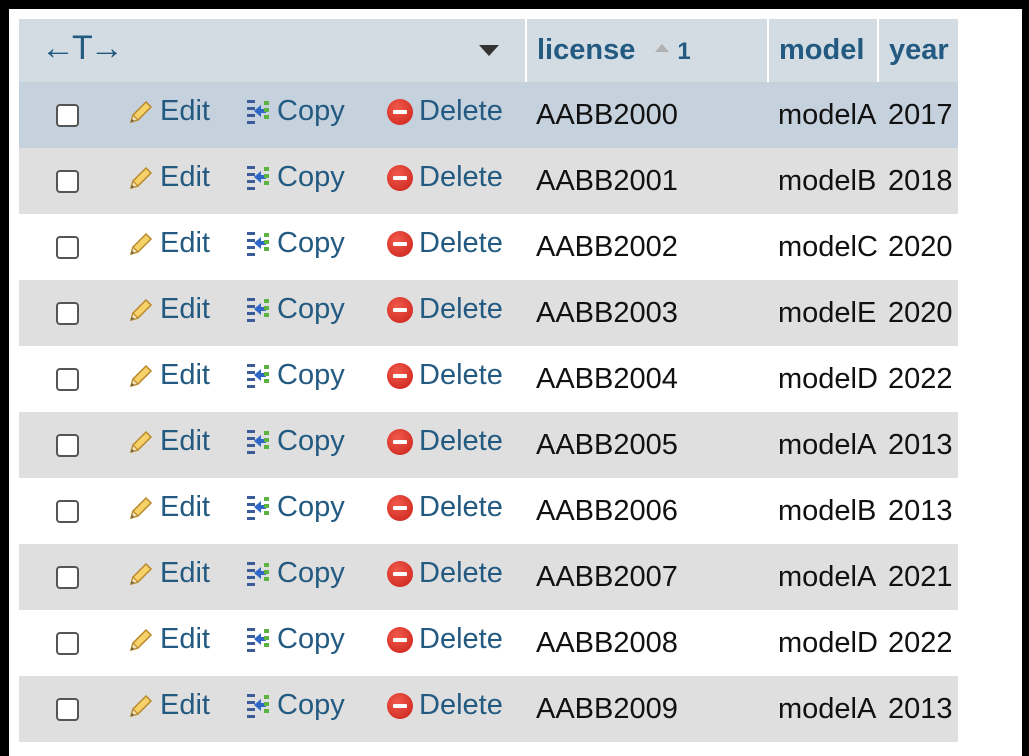  Describe the element at coordinates (82, 48) in the screenshot. I see `column-nav-arrows: ←T→` at that location.